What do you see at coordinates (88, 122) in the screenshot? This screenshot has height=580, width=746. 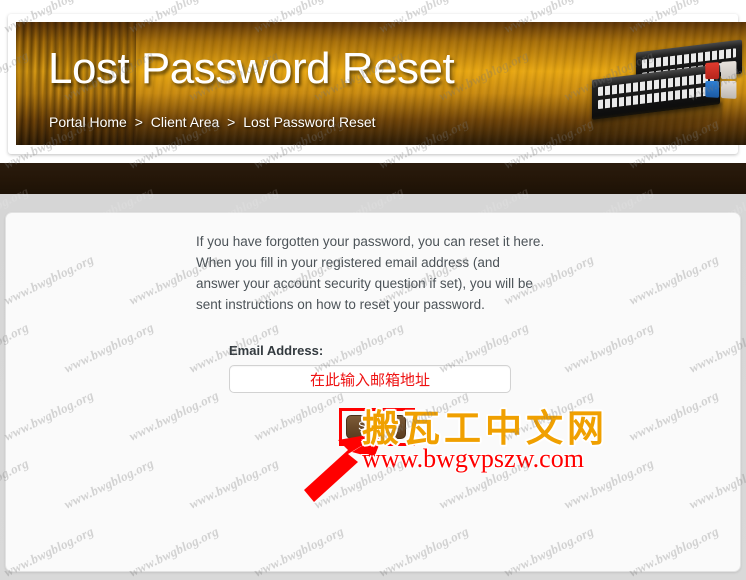 I see `breadcrumb-item-portal-home: Portal Home` at bounding box center [88, 122].